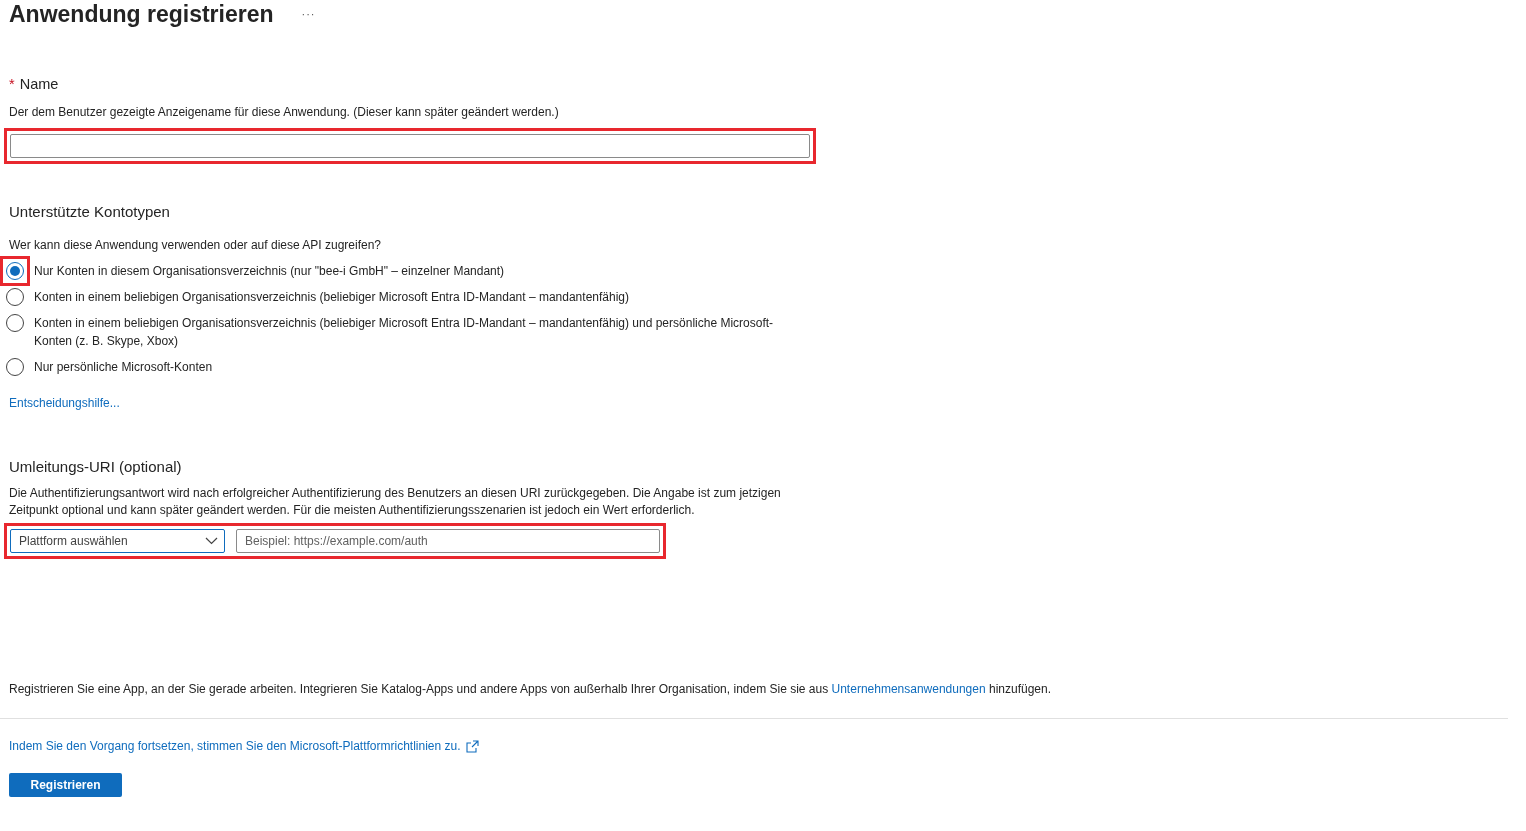 This screenshot has width=1526, height=831. Describe the element at coordinates (448, 541) in the screenshot. I see `uri-input: Beispiel: https://example.com/auth` at that location.